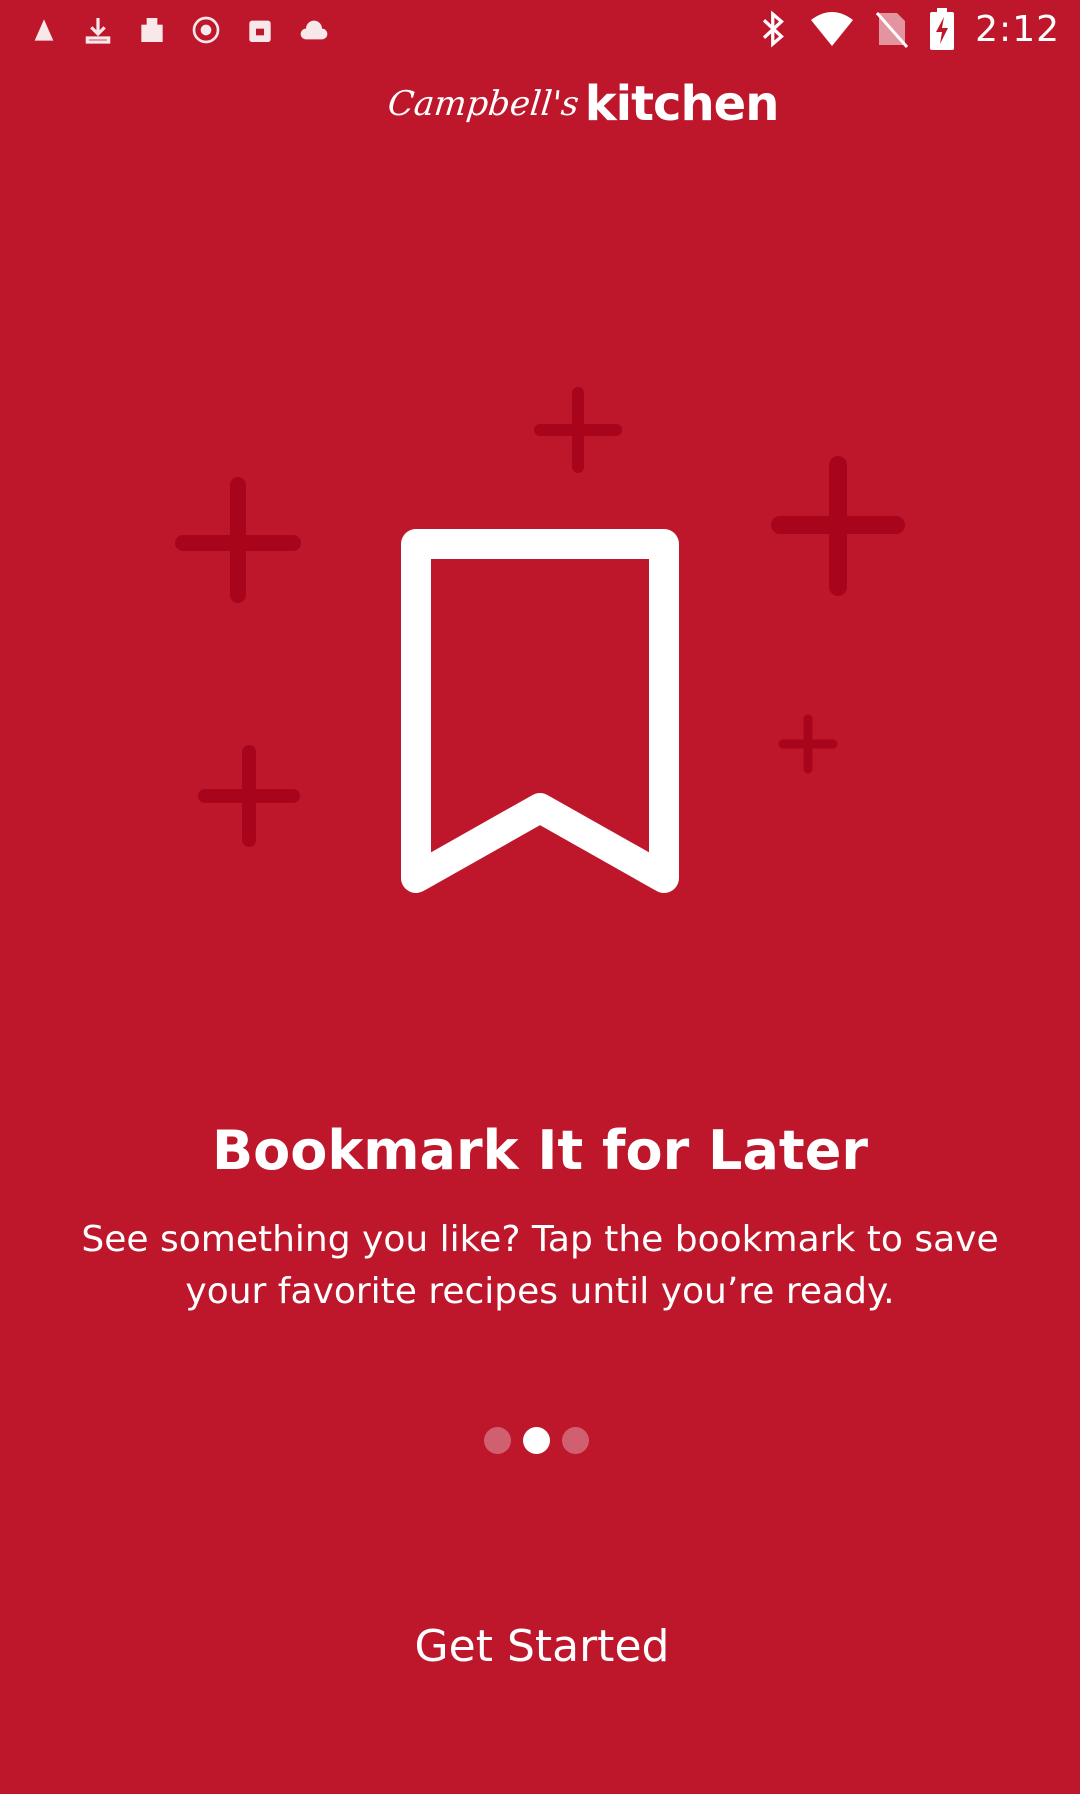 The height and width of the screenshot is (1794, 1080). I want to click on get-started-button: Get Started, so click(542, 1646).